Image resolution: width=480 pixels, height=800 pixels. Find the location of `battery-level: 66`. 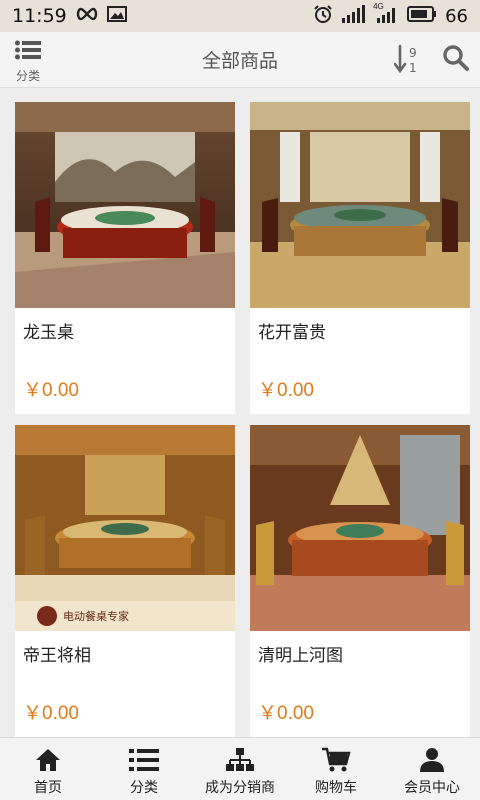

battery-level: 66 is located at coordinates (456, 16).